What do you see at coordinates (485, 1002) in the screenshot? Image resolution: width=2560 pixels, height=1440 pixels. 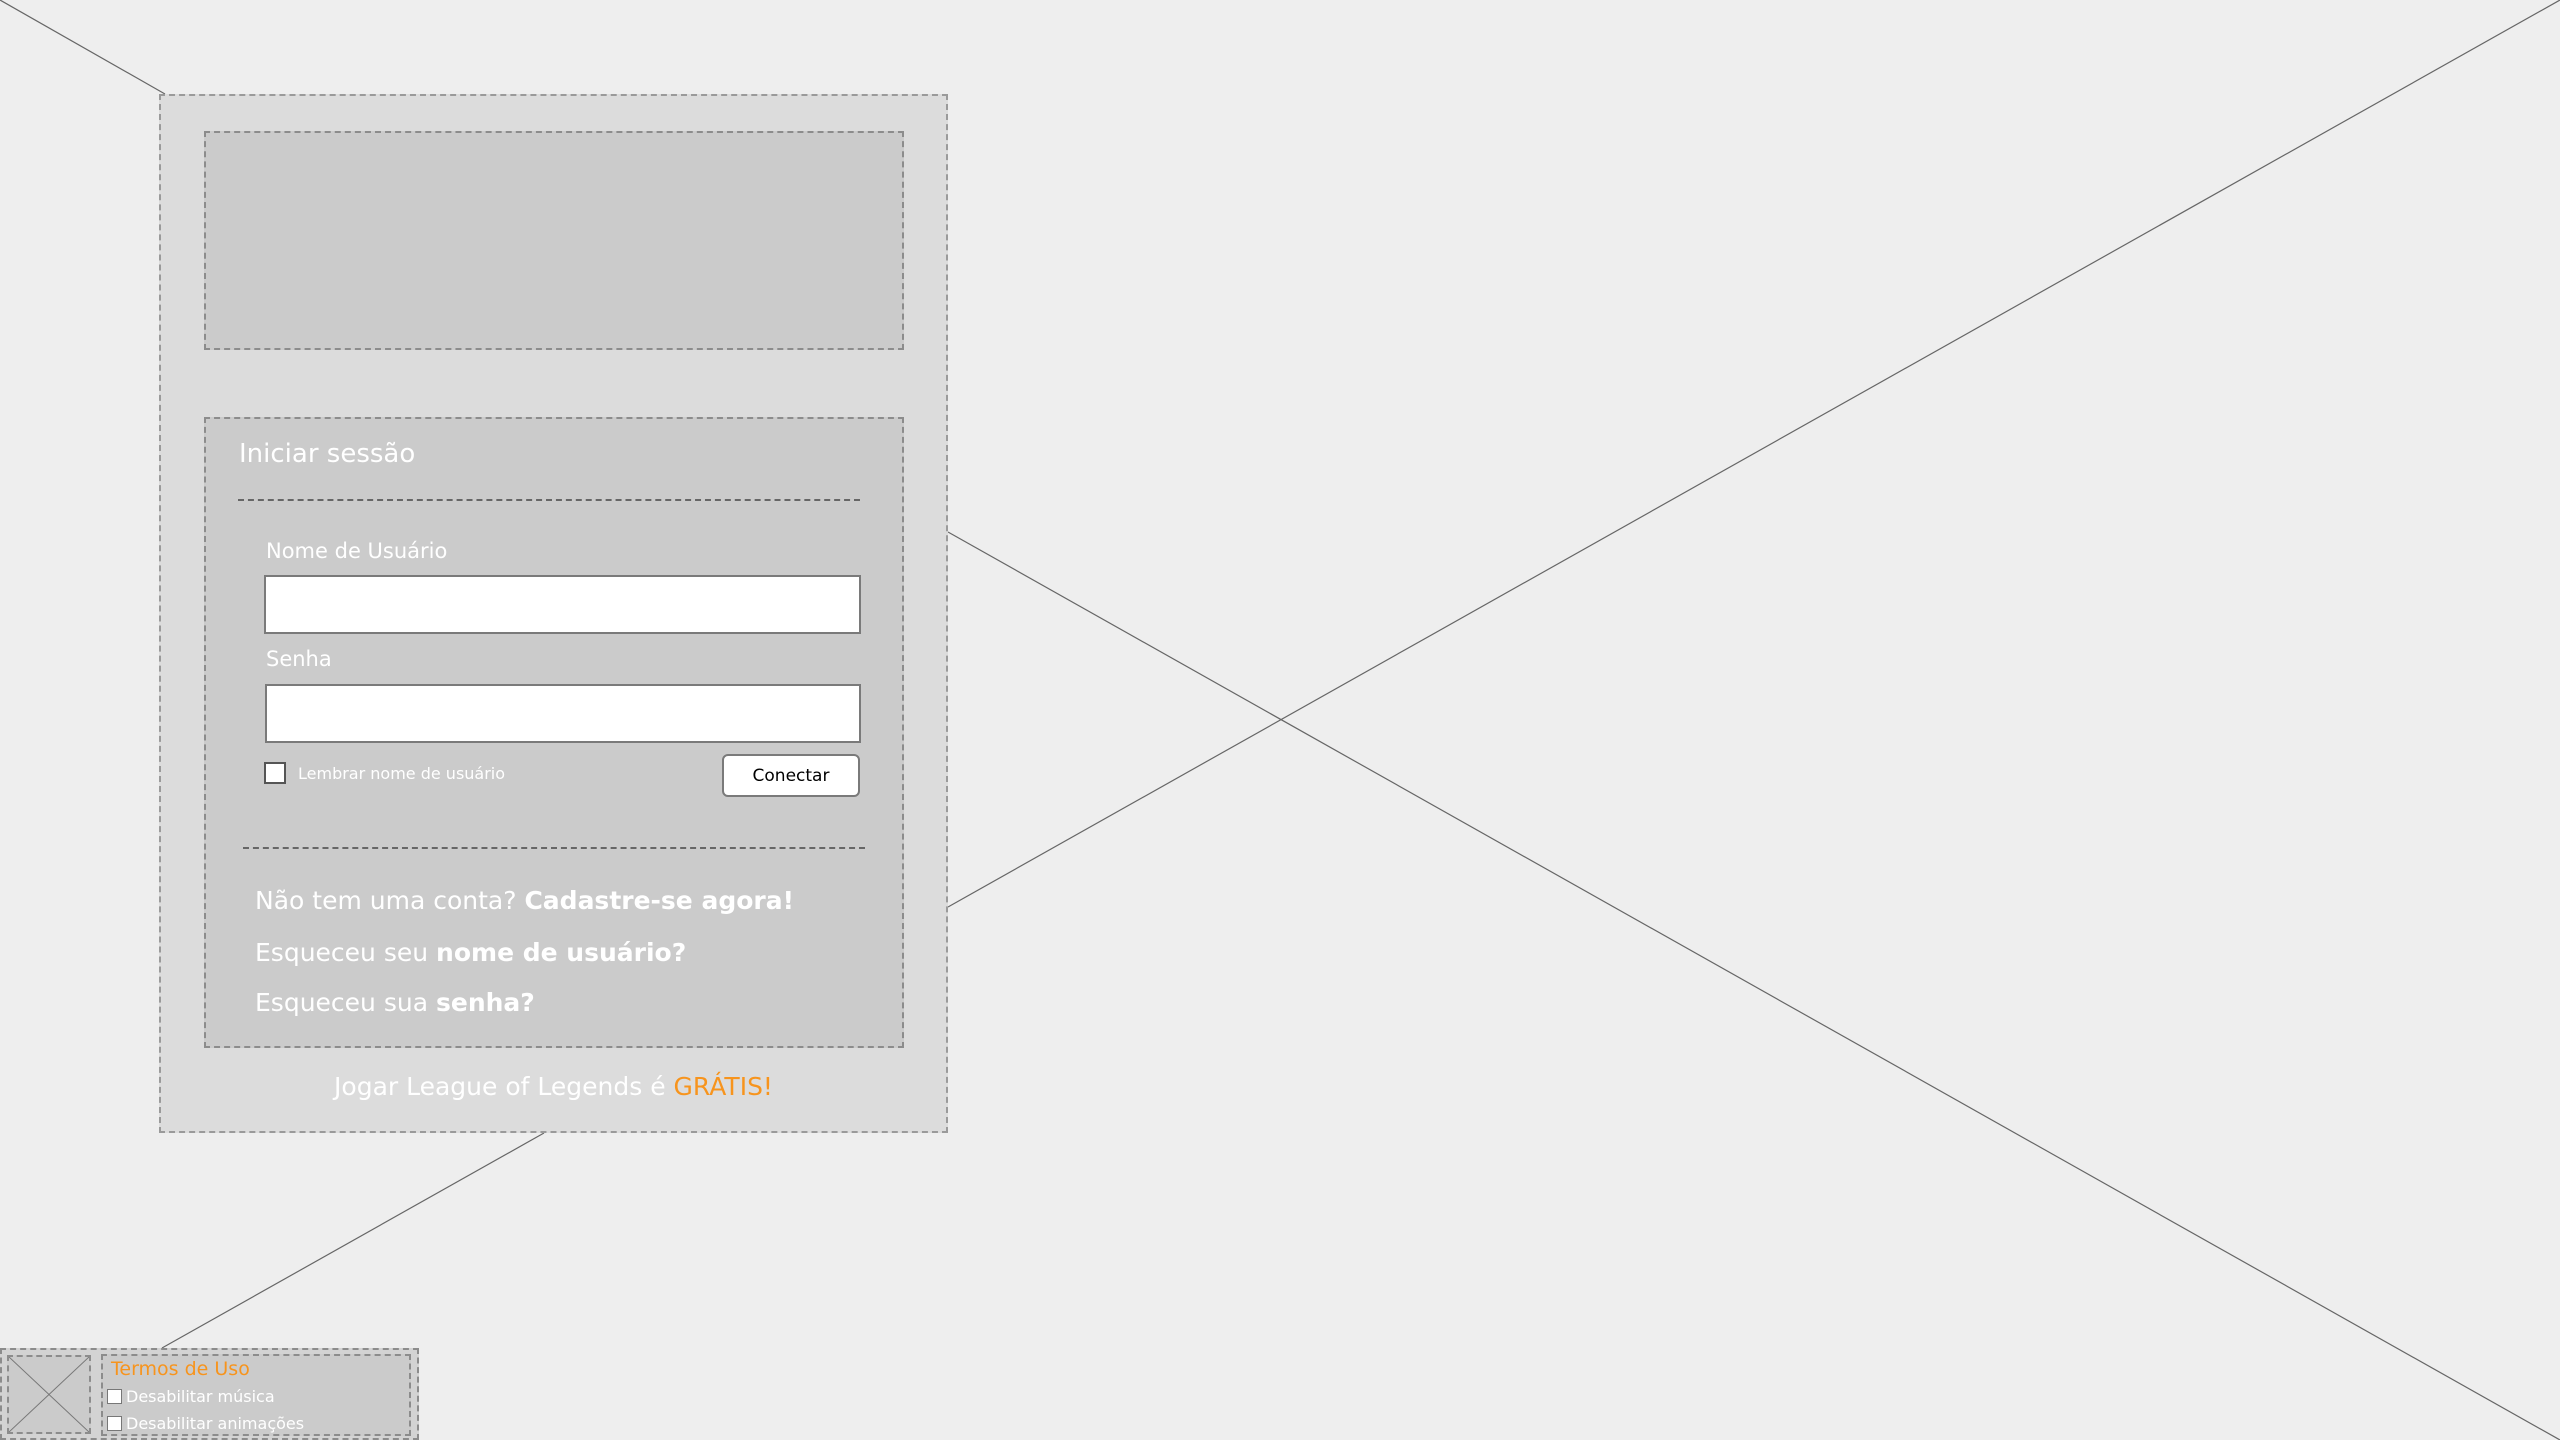 I see `forgot-password-link: senha?` at bounding box center [485, 1002].